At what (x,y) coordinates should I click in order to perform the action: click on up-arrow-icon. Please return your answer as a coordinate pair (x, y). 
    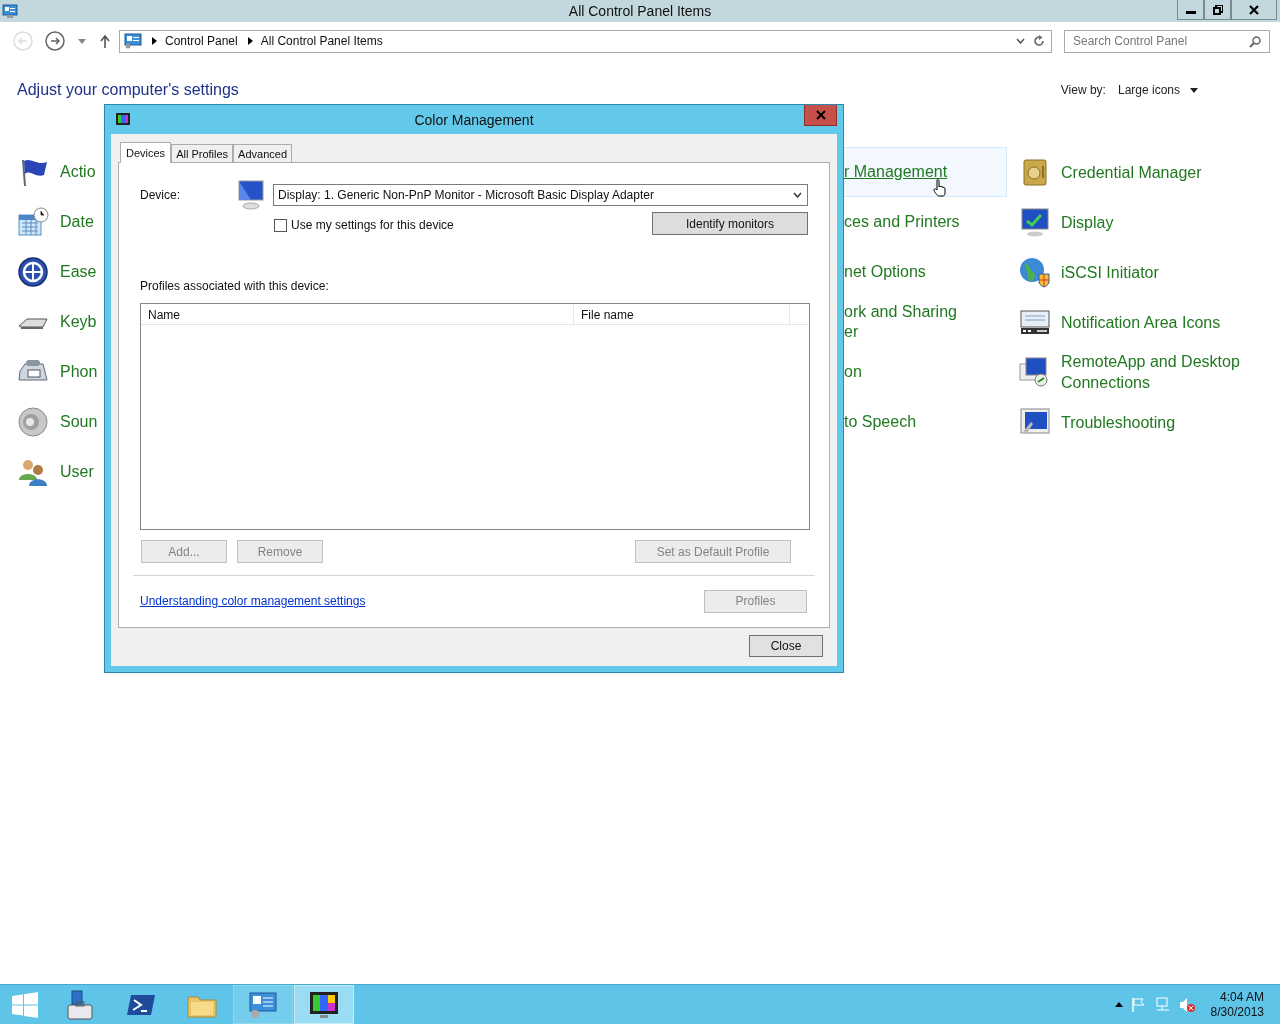
    Looking at the image, I should click on (105, 41).